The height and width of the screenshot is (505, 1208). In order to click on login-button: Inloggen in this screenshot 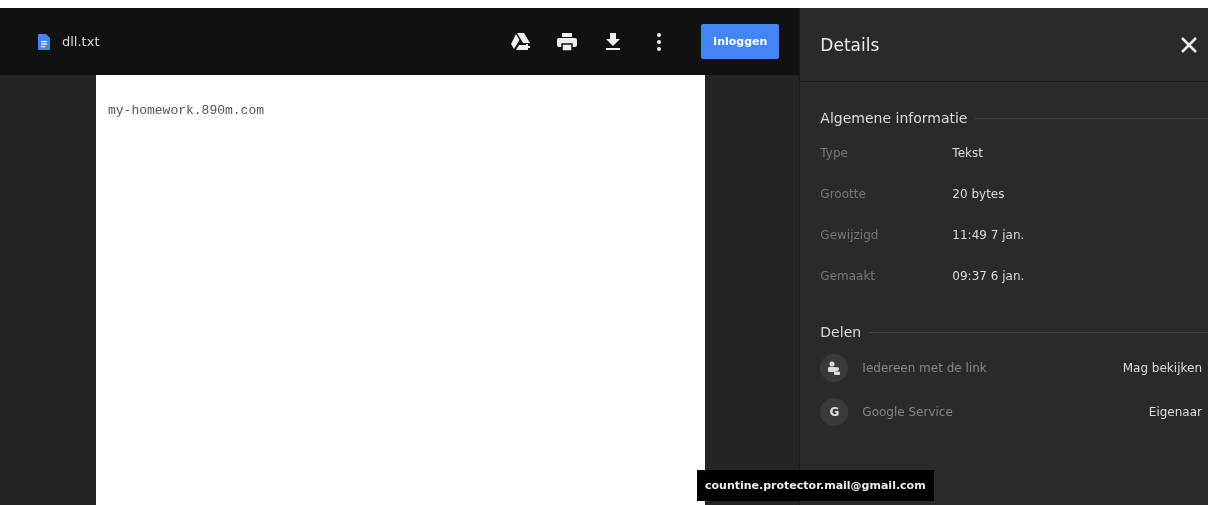, I will do `click(740, 41)`.